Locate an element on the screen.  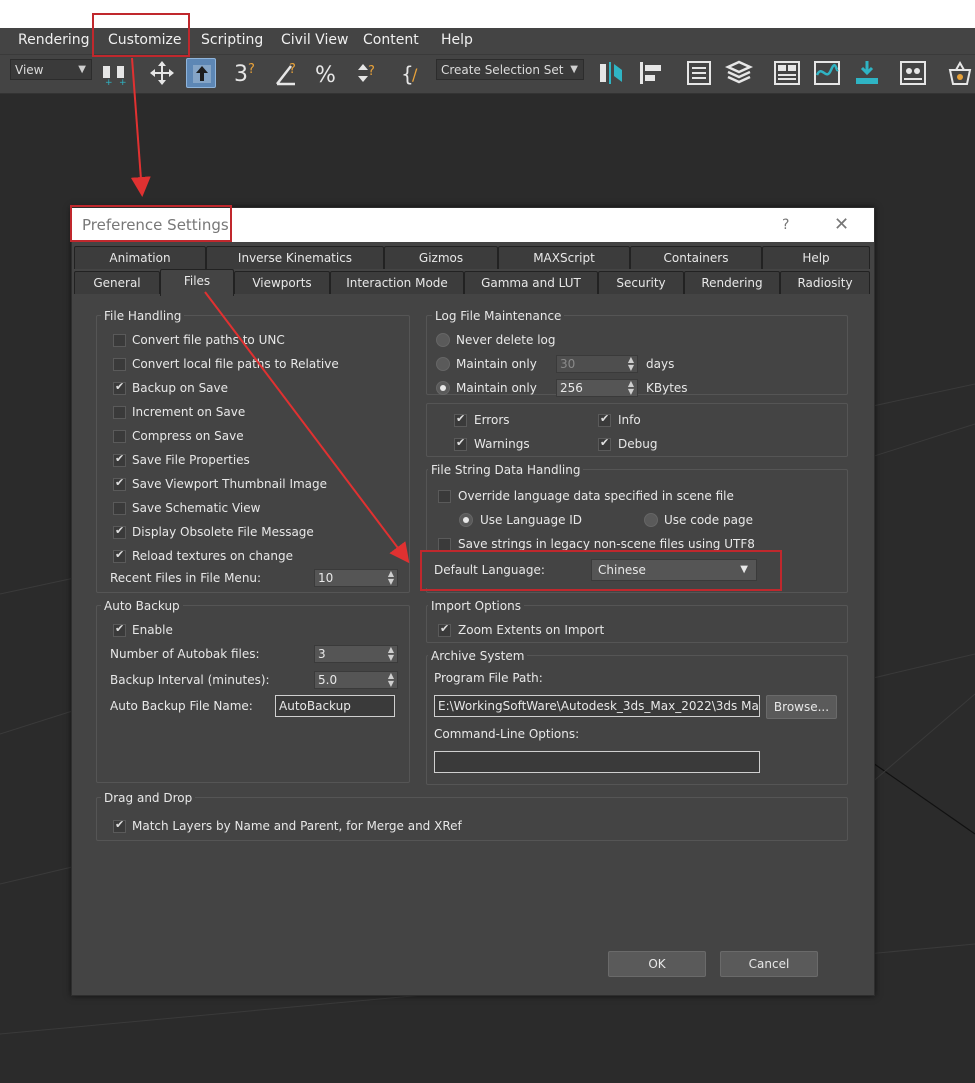
move-icon is located at coordinates (162, 73).